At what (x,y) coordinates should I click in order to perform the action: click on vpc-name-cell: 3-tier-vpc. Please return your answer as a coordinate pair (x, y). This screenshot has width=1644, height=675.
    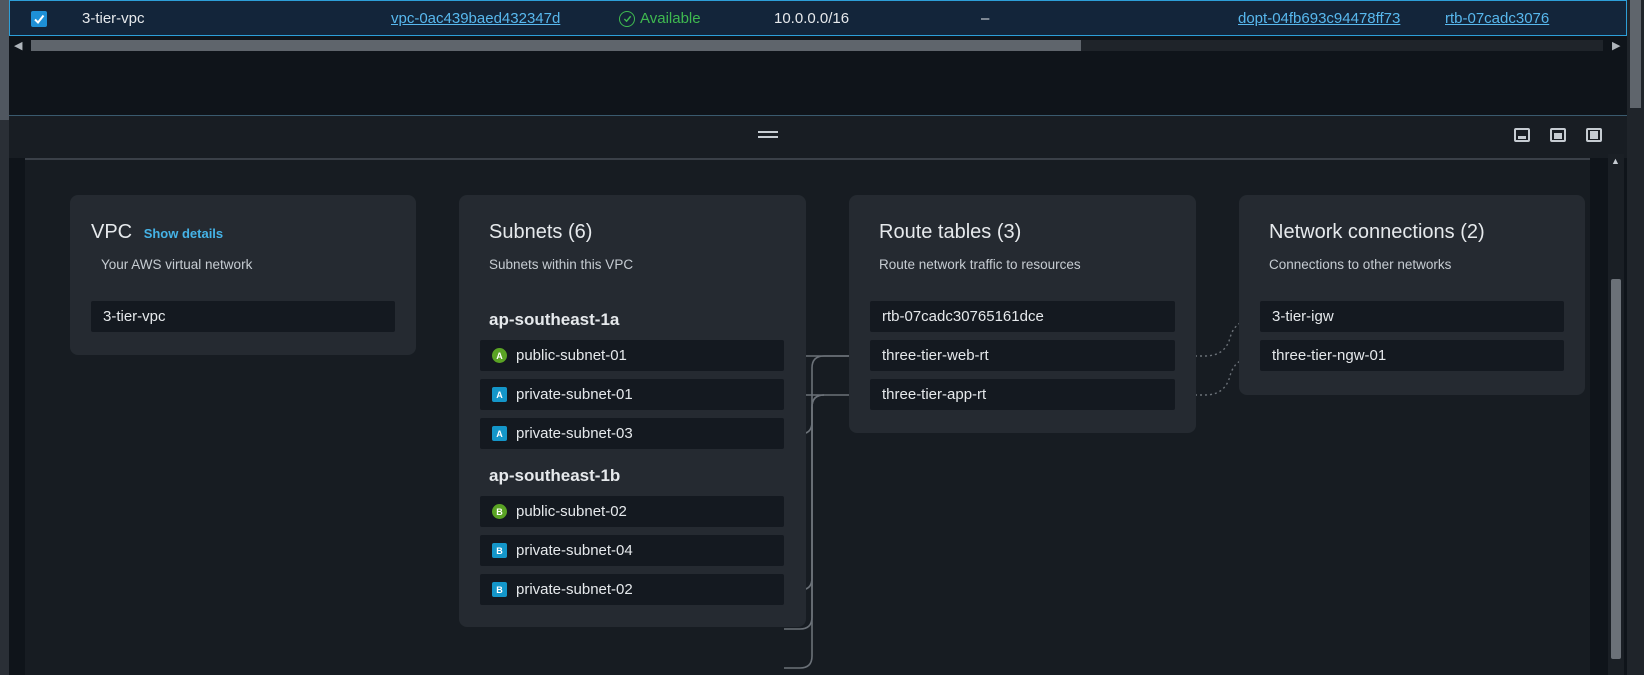
    Looking at the image, I should click on (113, 18).